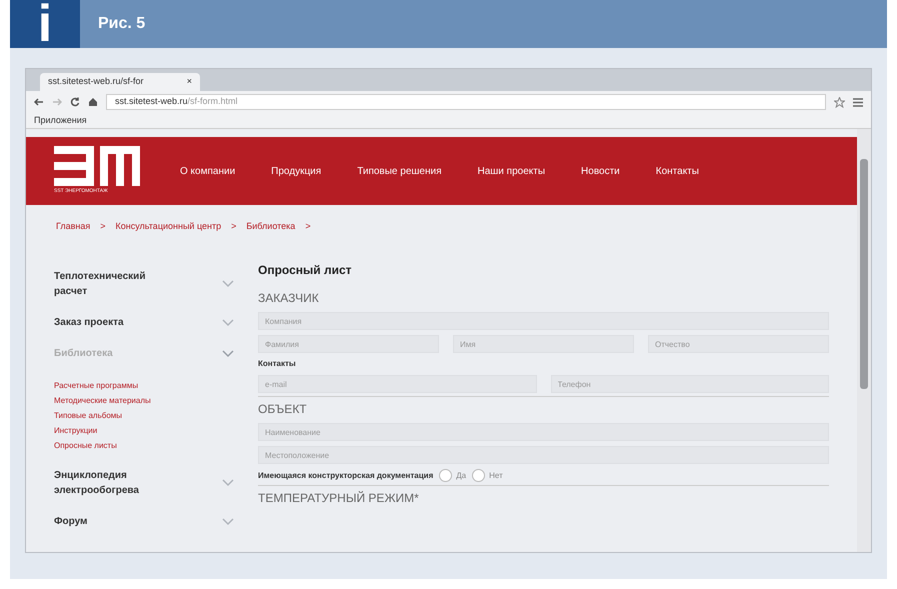  I want to click on sidebar-item: Заказ проекта, so click(144, 322).